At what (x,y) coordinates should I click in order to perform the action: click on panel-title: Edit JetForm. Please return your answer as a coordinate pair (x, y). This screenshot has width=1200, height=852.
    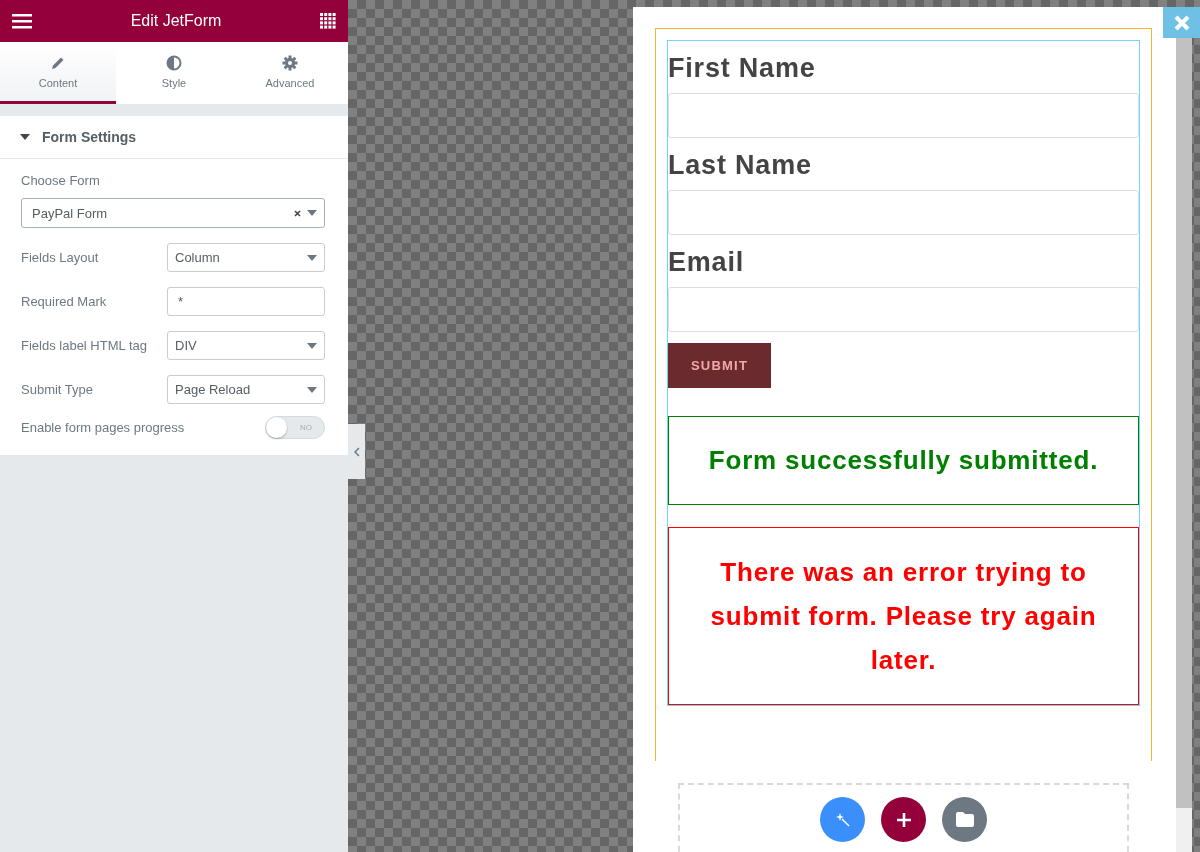
    Looking at the image, I should click on (176, 21).